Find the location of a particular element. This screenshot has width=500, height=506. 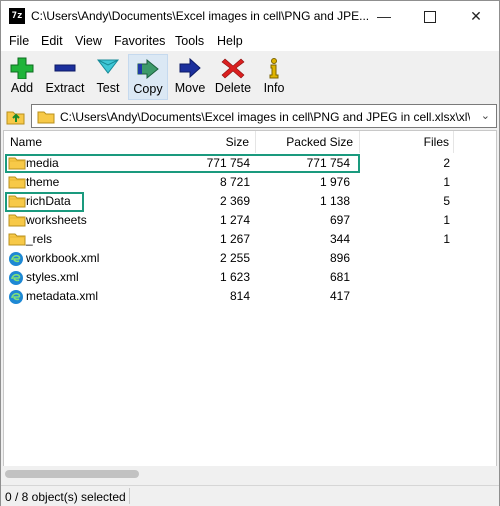

menu-view: View is located at coordinates (88, 41).